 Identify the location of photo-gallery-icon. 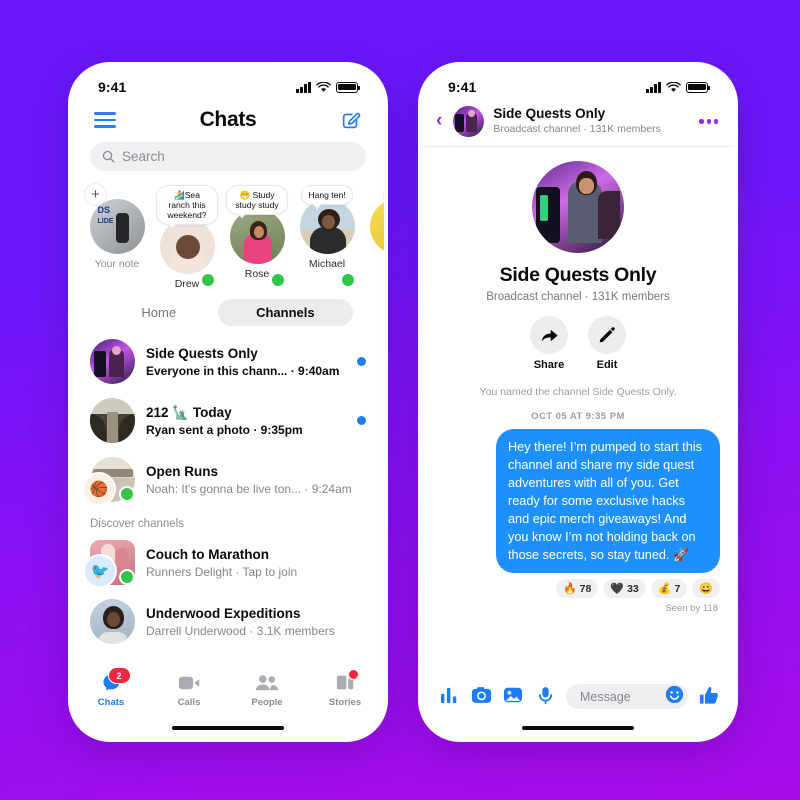
(513, 695).